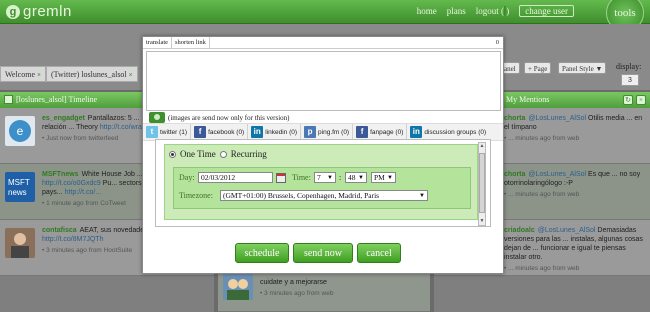  Describe the element at coordinates (59, 230) in the screenshot. I see `tweet-user: contafisca` at that location.